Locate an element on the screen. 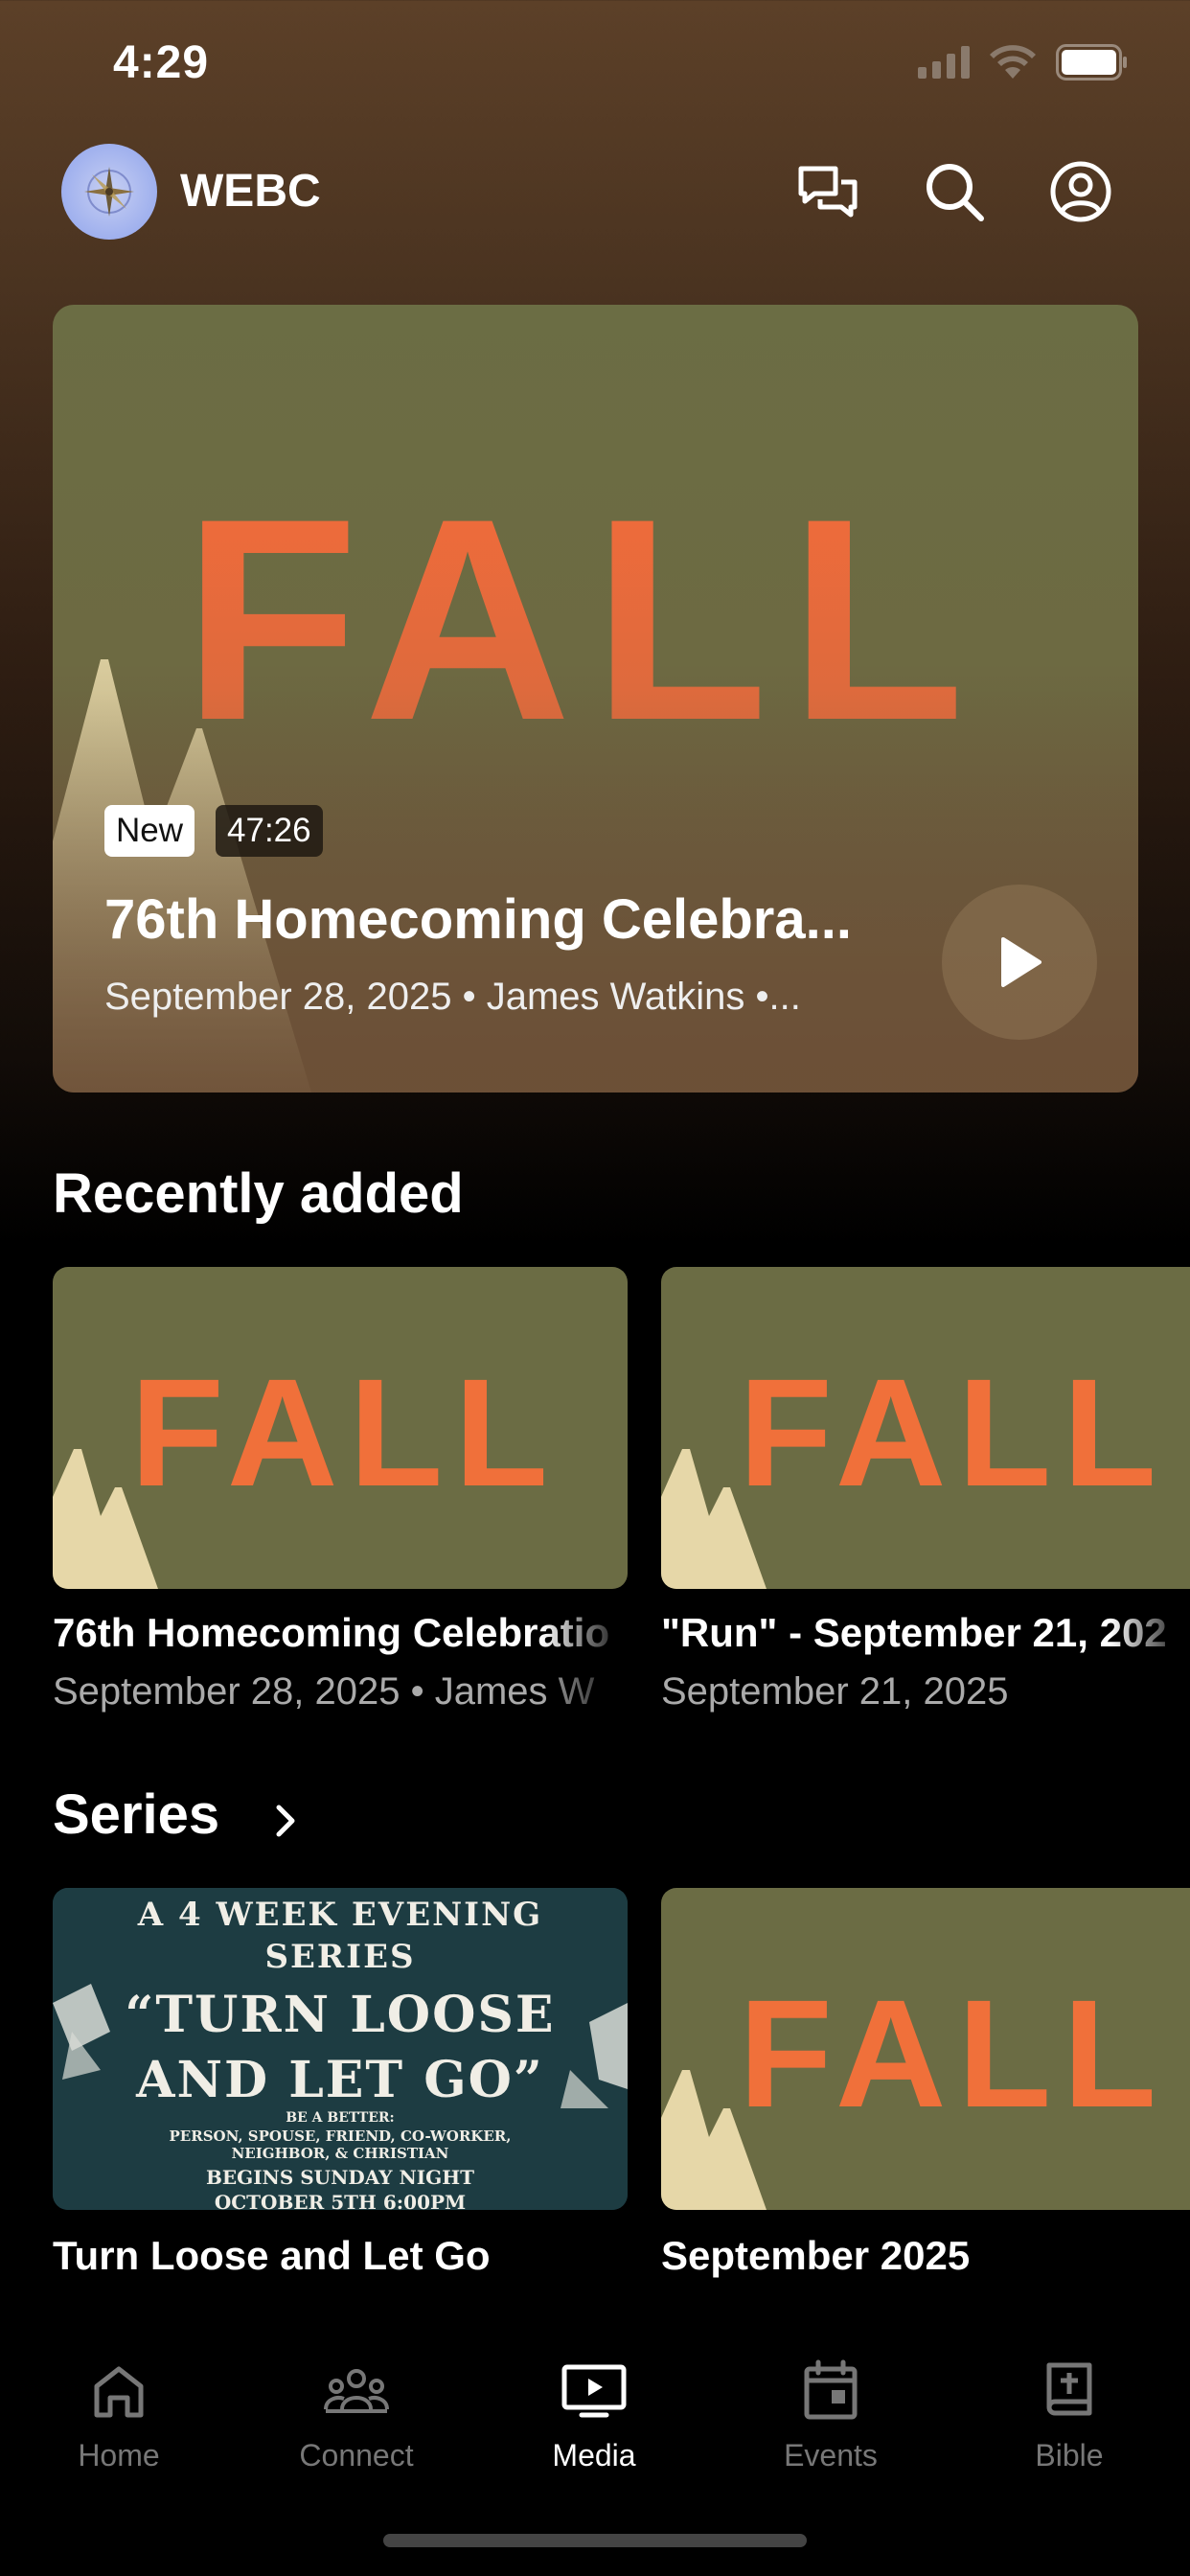 This screenshot has height=2576, width=1190. play-button is located at coordinates (1019, 962).